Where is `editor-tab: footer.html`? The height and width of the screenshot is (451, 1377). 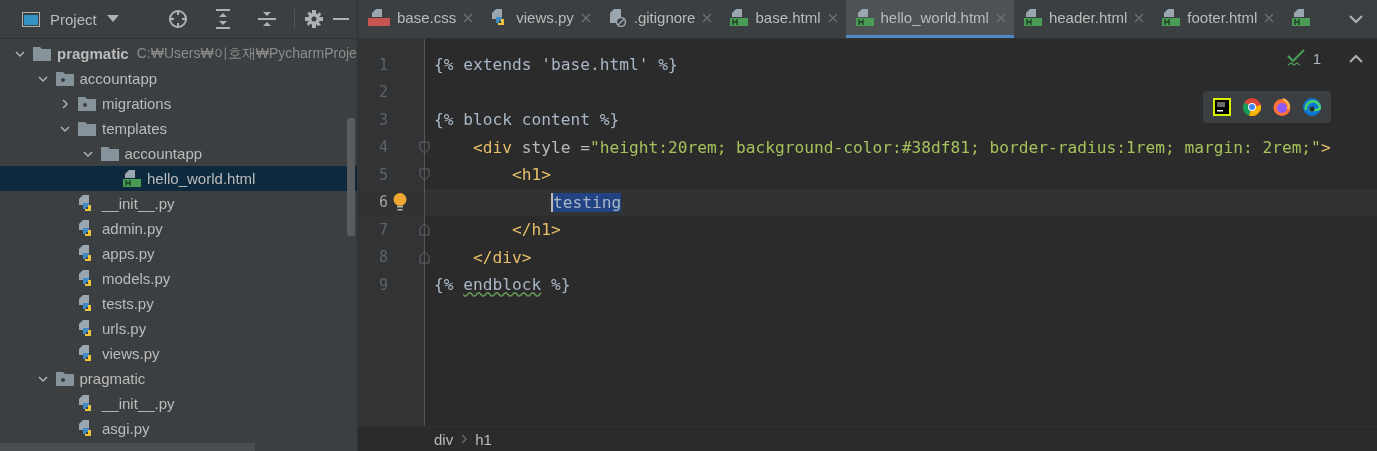 editor-tab: footer.html is located at coordinates (1217, 19).